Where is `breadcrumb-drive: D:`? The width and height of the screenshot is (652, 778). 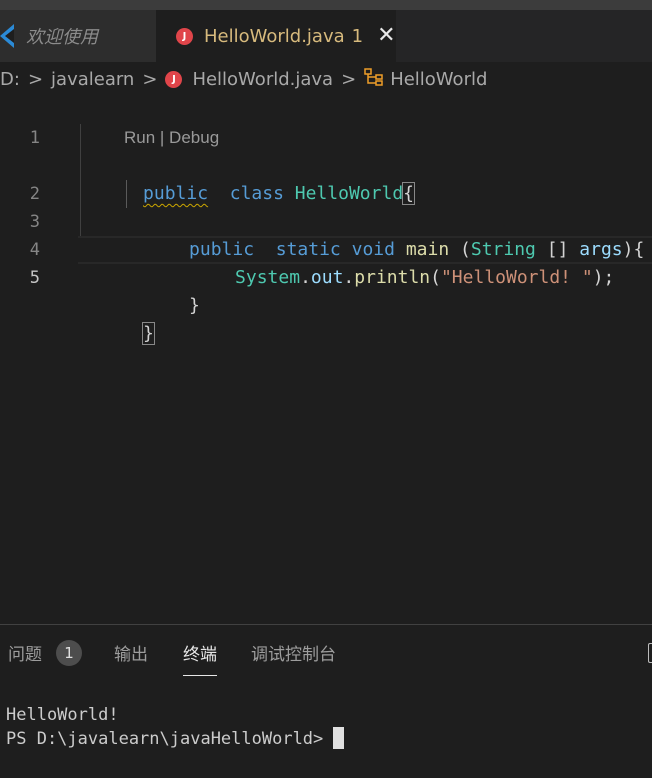
breadcrumb-drive: D: is located at coordinates (10, 79).